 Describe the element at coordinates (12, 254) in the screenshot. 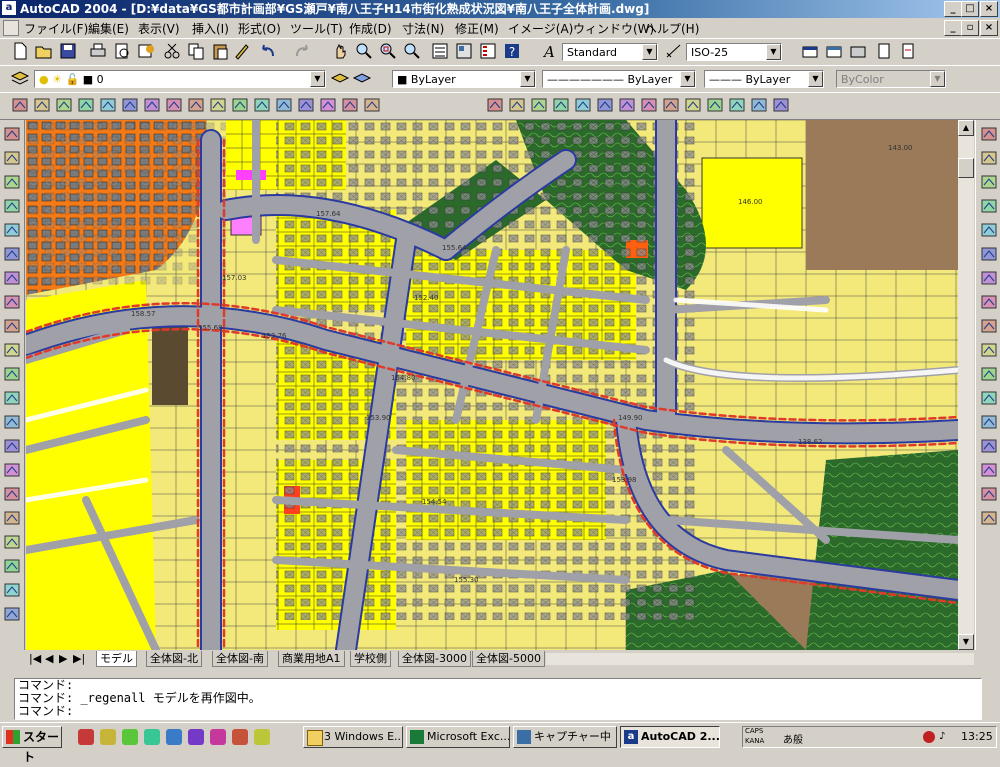

I see `arc-icon` at that location.